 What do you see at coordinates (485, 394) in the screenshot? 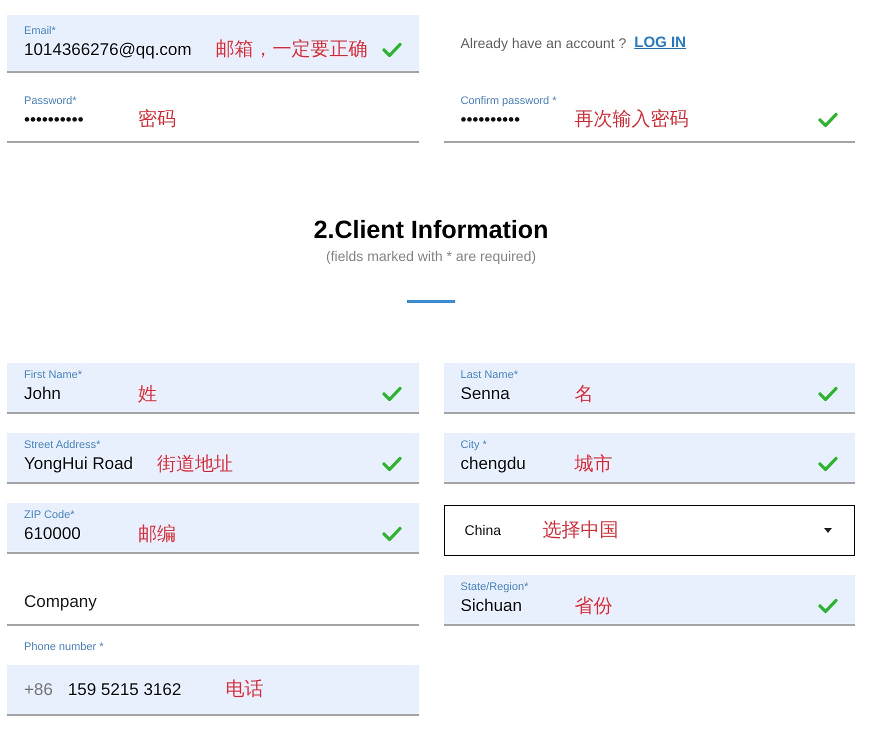
I see `field-value: Senna` at bounding box center [485, 394].